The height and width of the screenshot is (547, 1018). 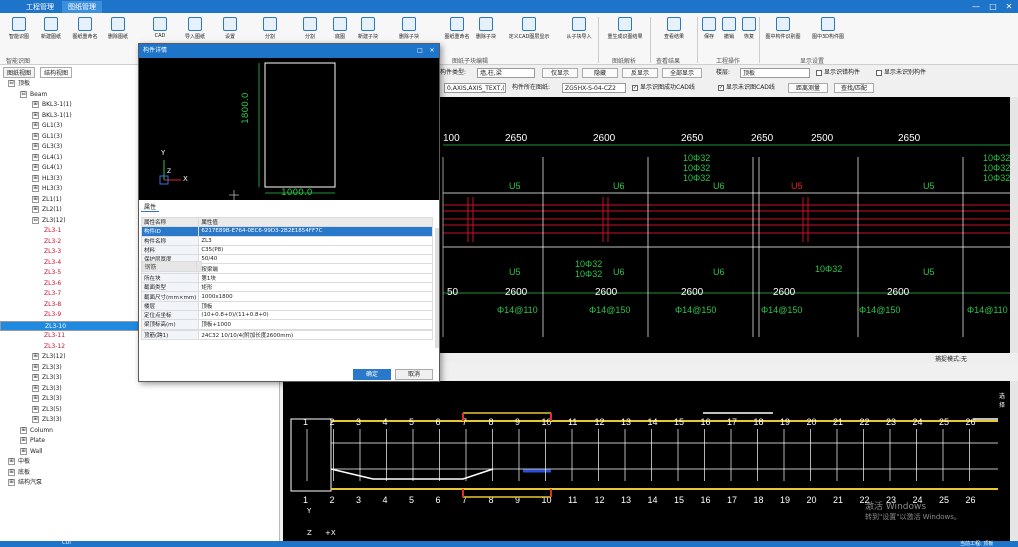 I want to click on property-row: 所在块 第1块, so click(x=286, y=278).